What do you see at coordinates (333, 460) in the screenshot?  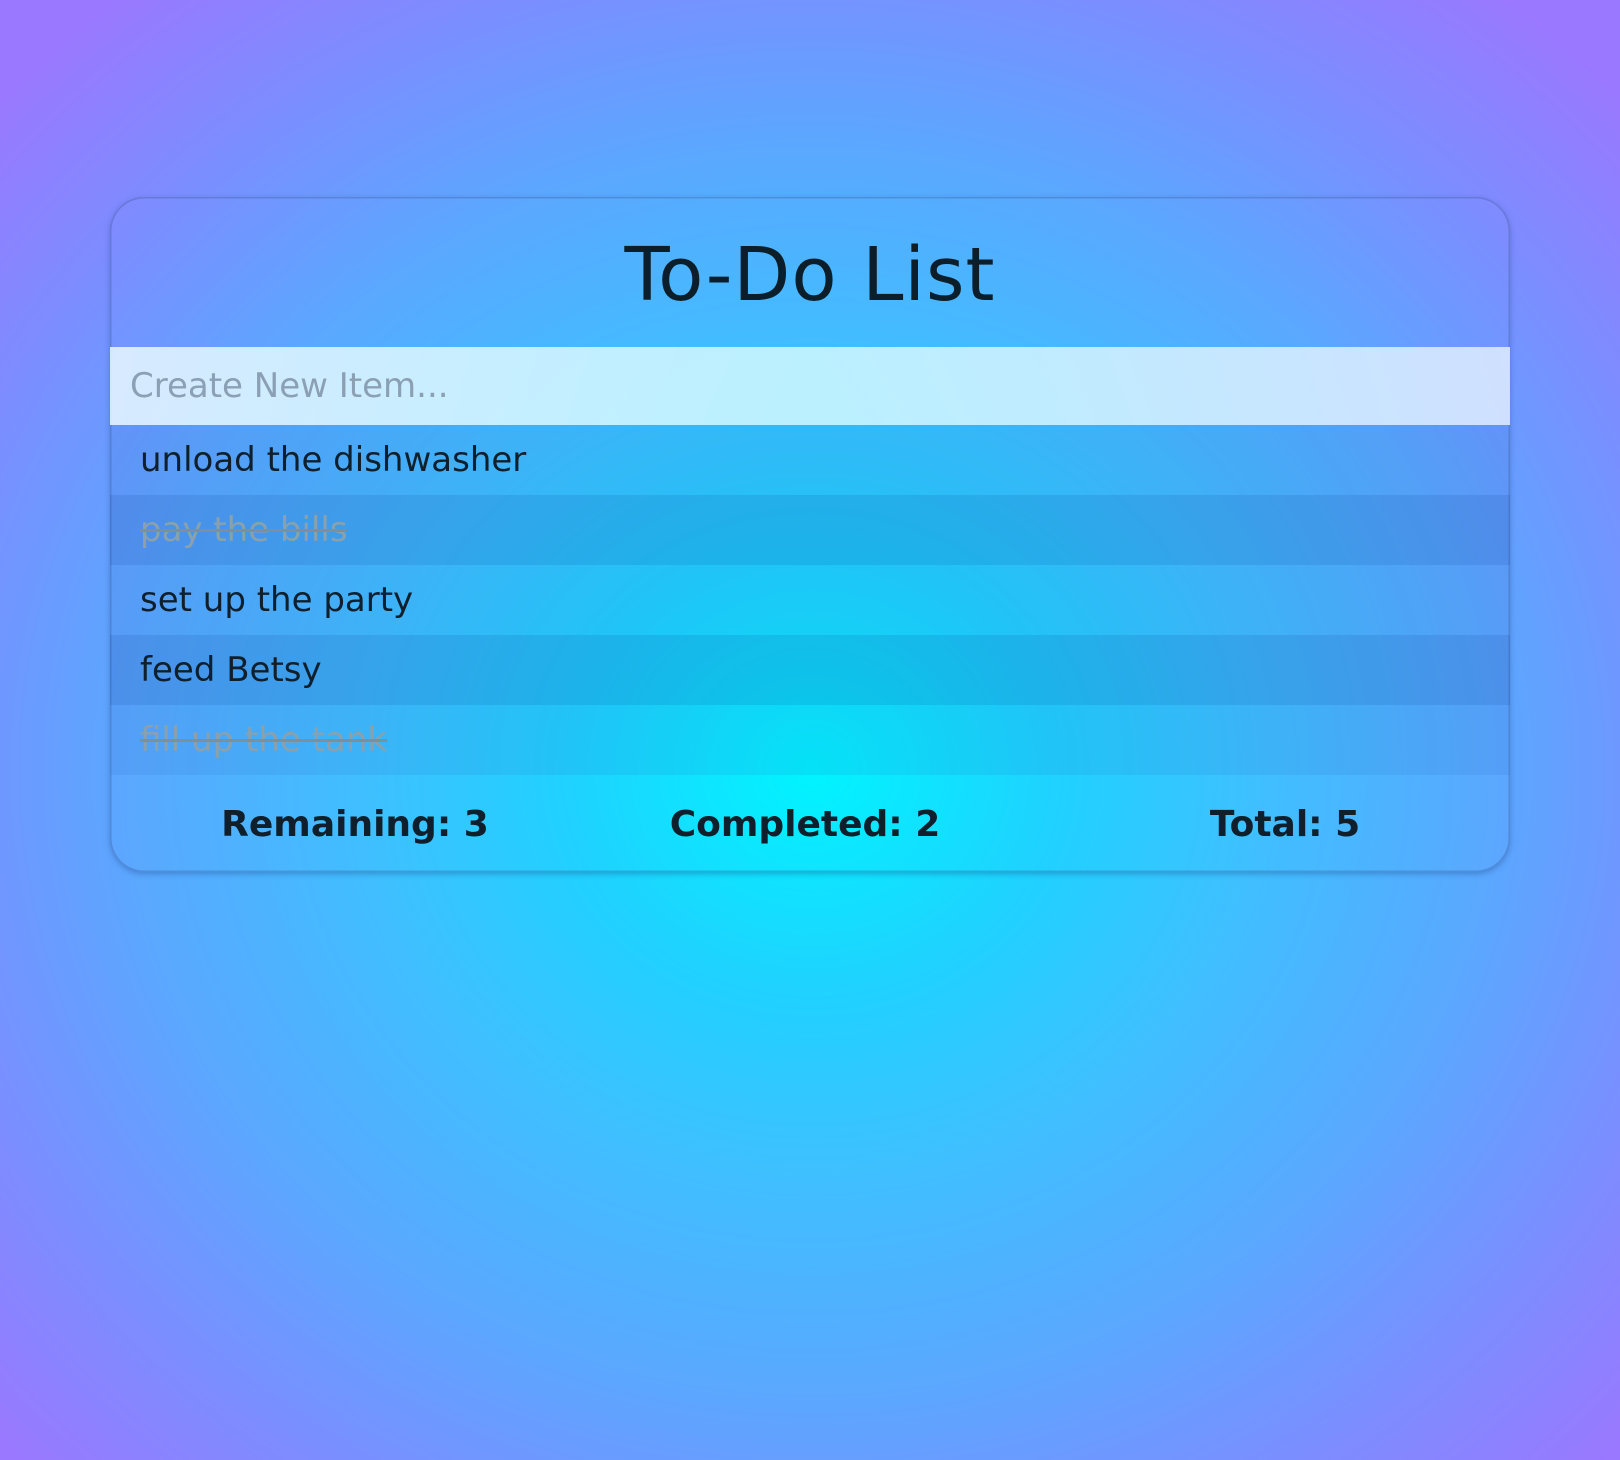 I see `list-item-label: unload the dishwasher` at bounding box center [333, 460].